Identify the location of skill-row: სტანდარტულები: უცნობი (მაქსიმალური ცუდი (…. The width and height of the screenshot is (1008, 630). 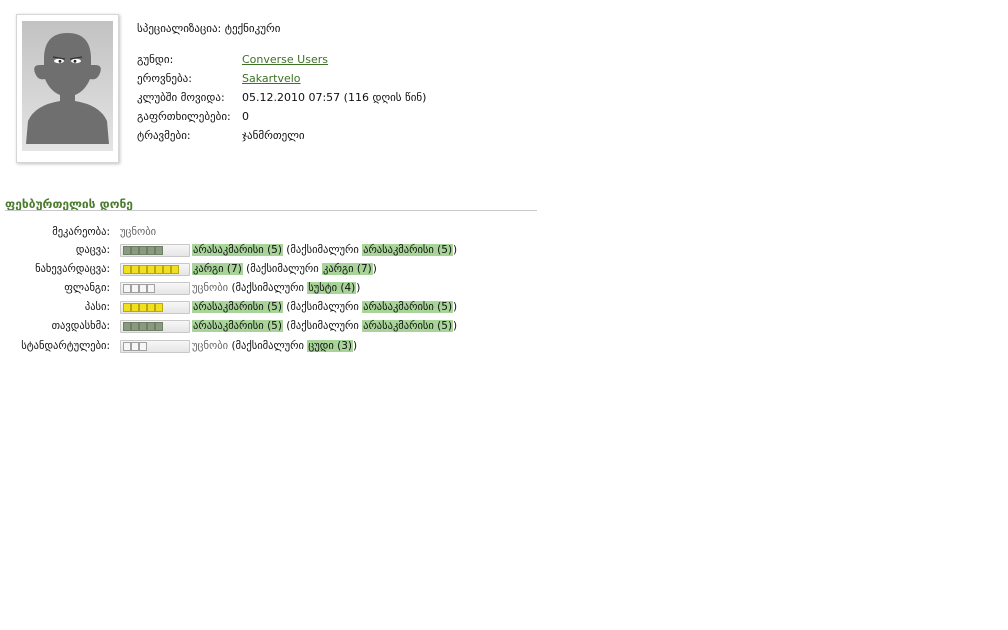
(280, 347).